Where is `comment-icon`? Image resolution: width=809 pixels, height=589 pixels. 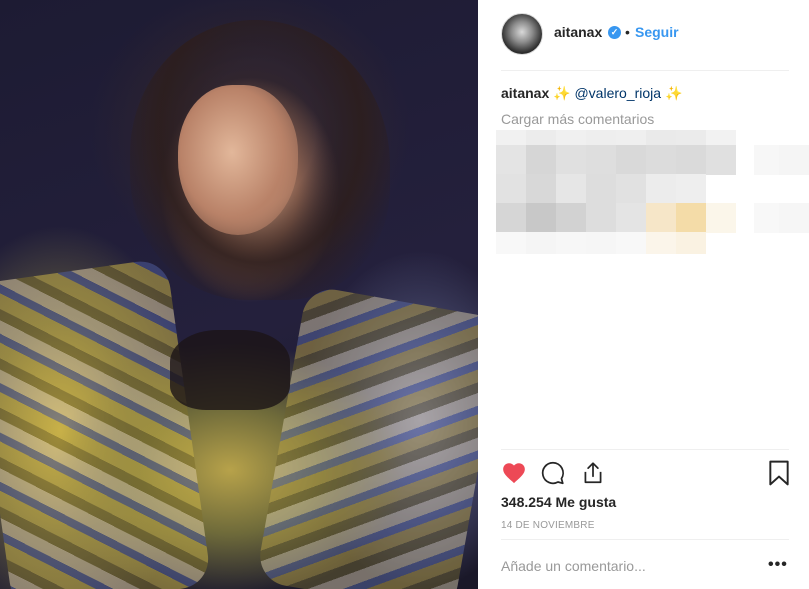
comment-icon is located at coordinates (553, 473).